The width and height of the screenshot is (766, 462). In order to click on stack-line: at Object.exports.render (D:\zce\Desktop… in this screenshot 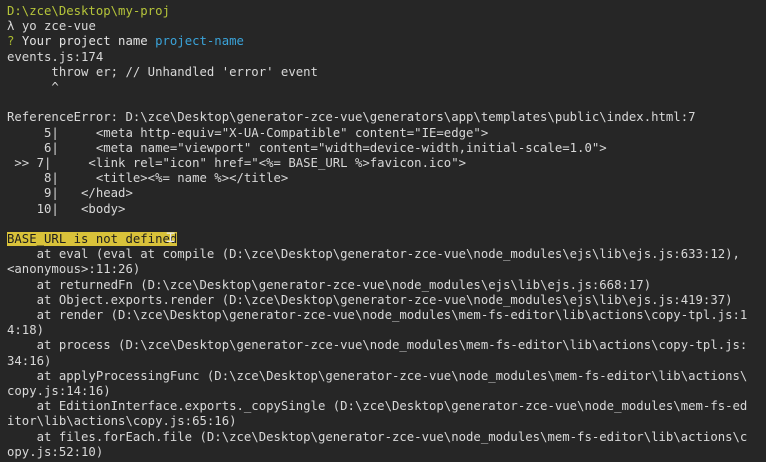, I will do `click(370, 299)`.